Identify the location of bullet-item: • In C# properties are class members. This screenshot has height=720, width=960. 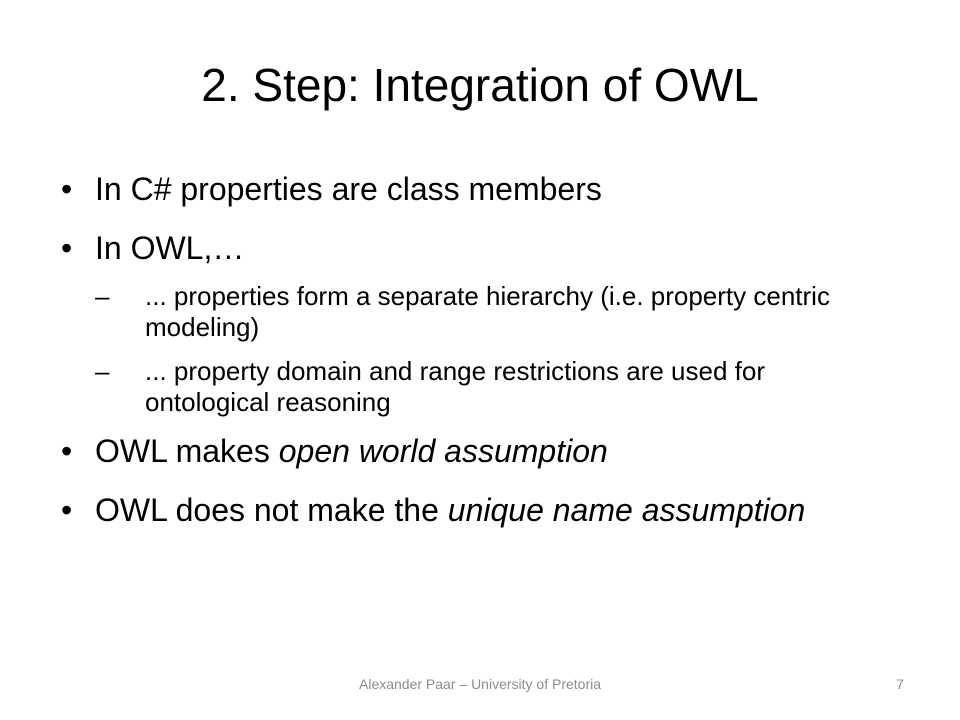
(450, 189).